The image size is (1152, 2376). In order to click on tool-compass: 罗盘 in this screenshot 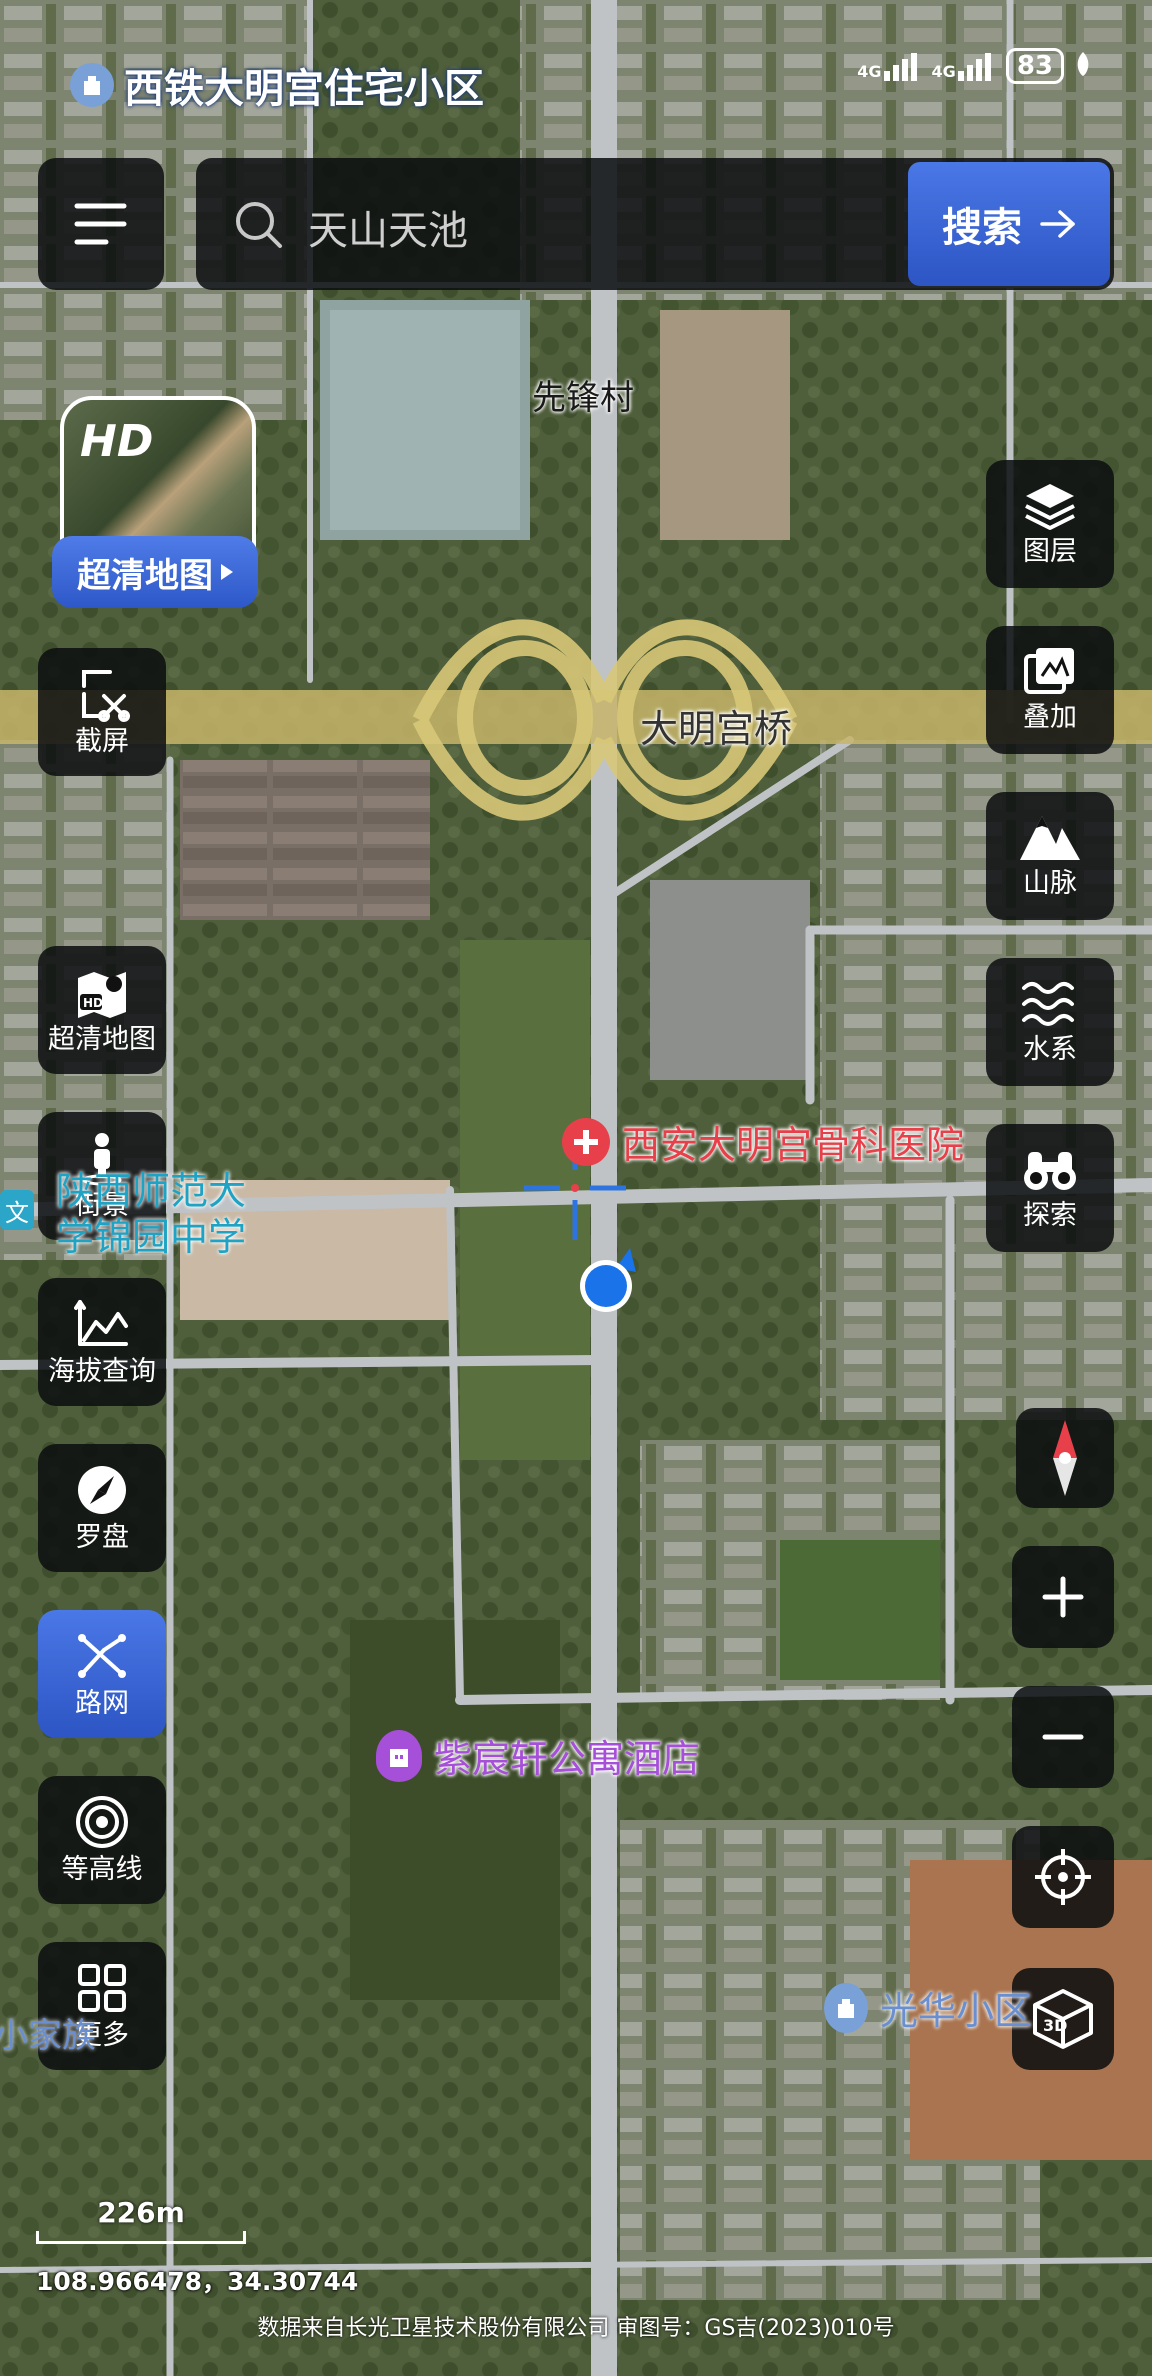, I will do `click(102, 1508)`.